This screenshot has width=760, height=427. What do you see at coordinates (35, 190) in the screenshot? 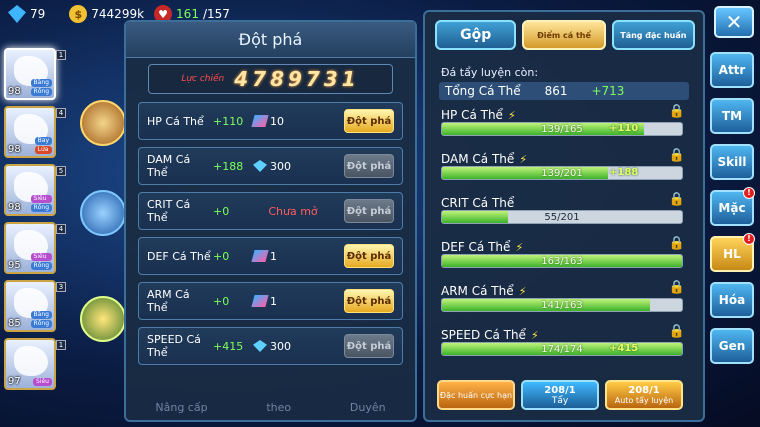
I see `team-slot: 98 5 Siêu Rồng` at bounding box center [35, 190].